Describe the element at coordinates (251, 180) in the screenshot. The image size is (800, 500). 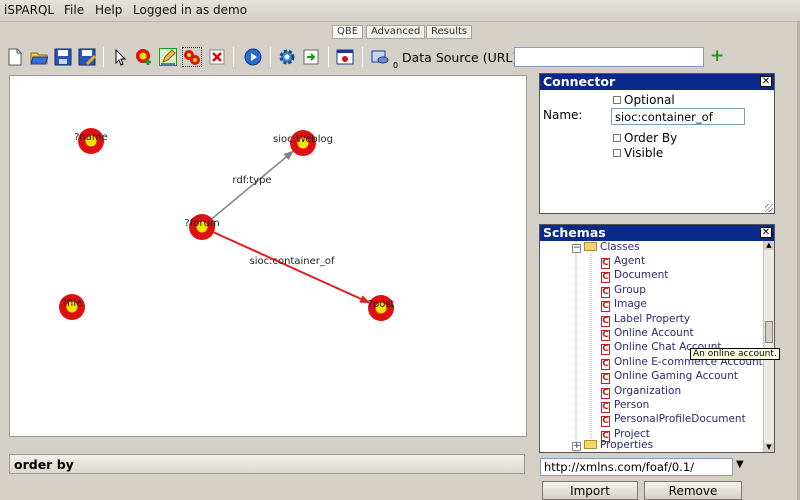
I see `edge-label: rdf:type` at that location.